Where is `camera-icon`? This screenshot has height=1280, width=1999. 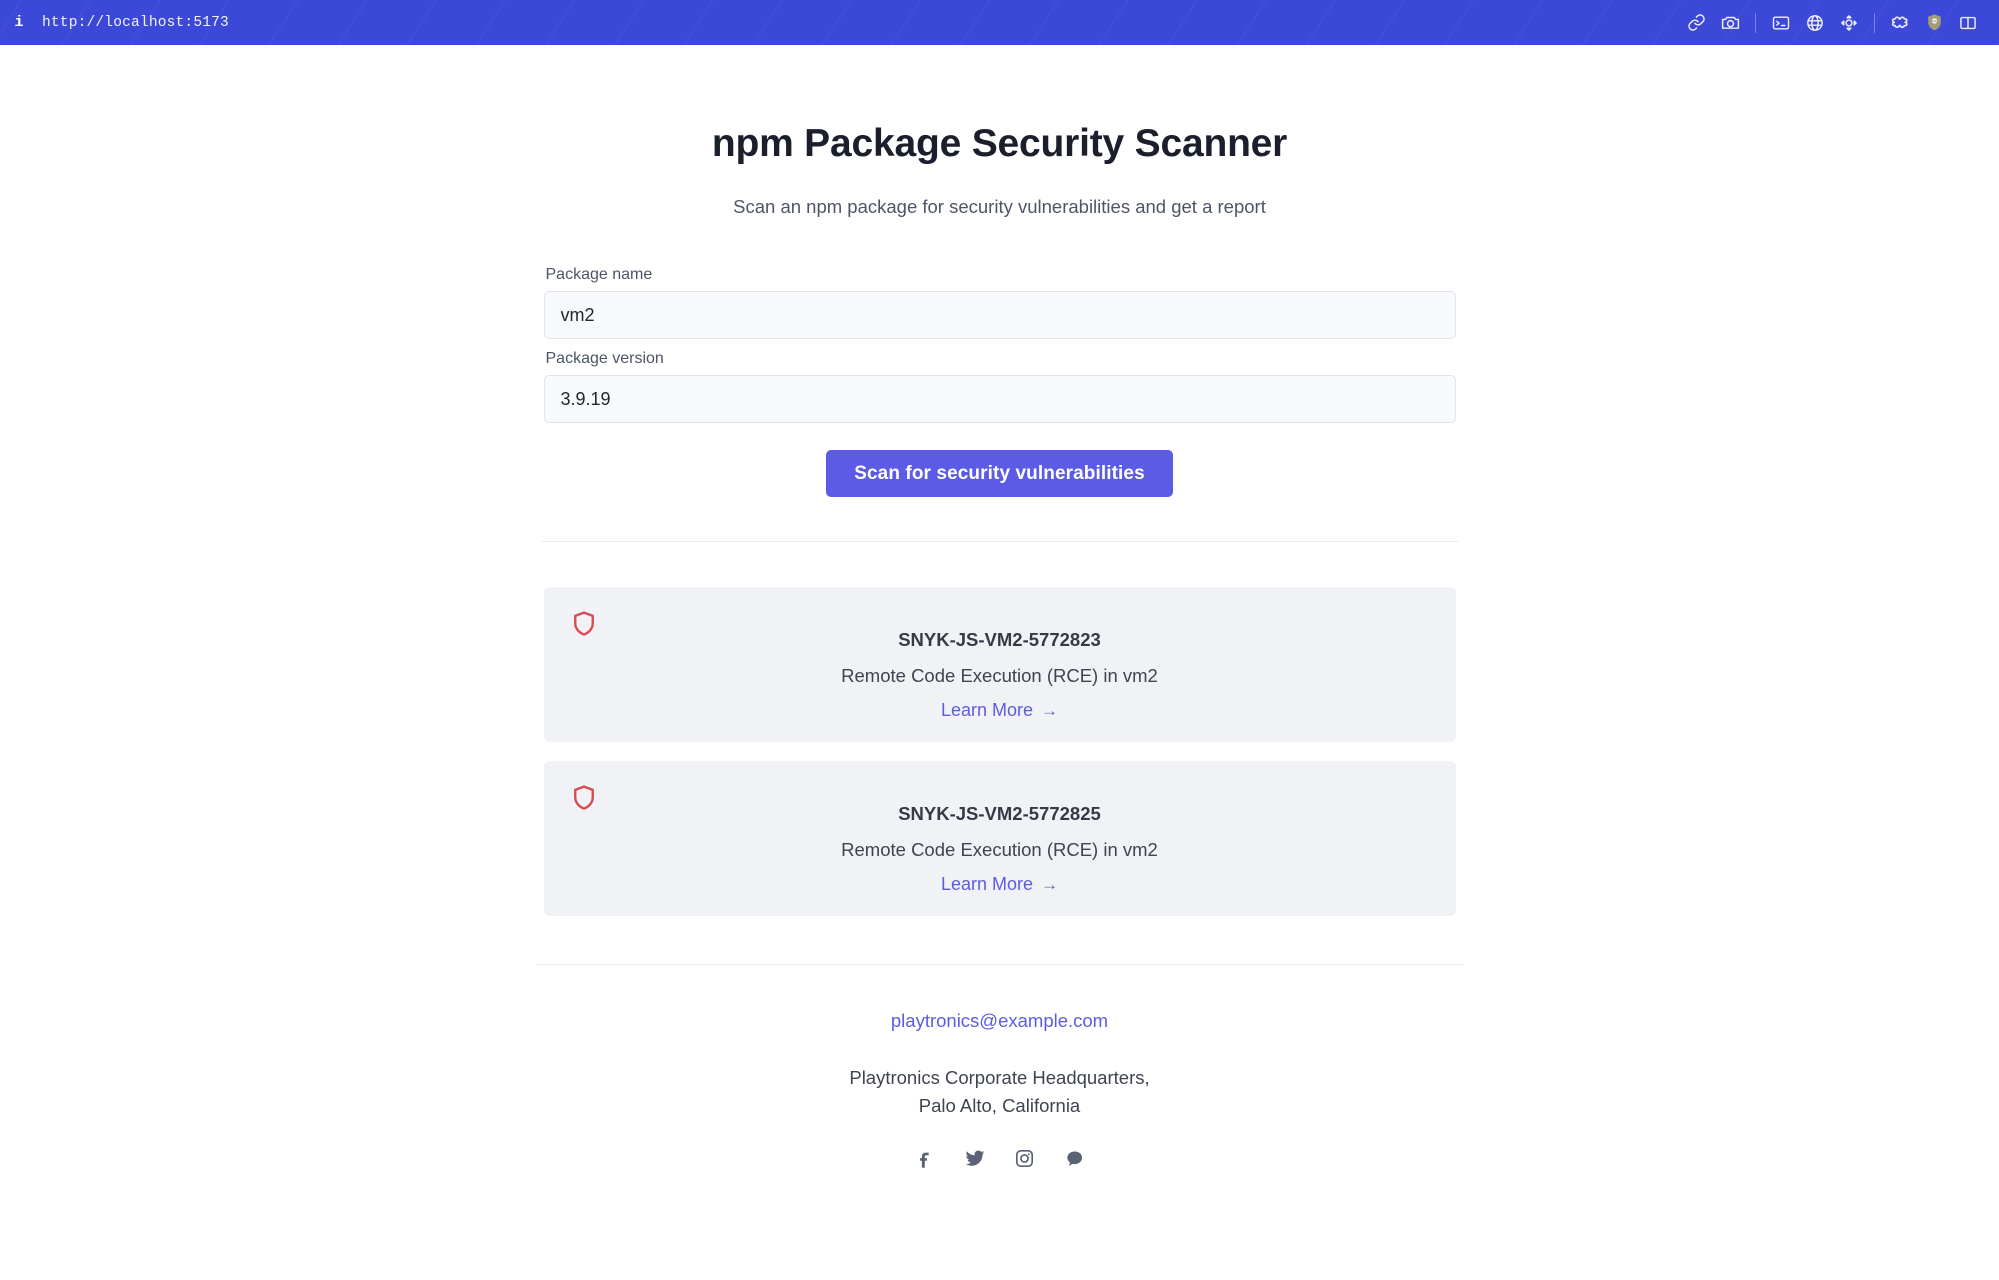
camera-icon is located at coordinates (1730, 23).